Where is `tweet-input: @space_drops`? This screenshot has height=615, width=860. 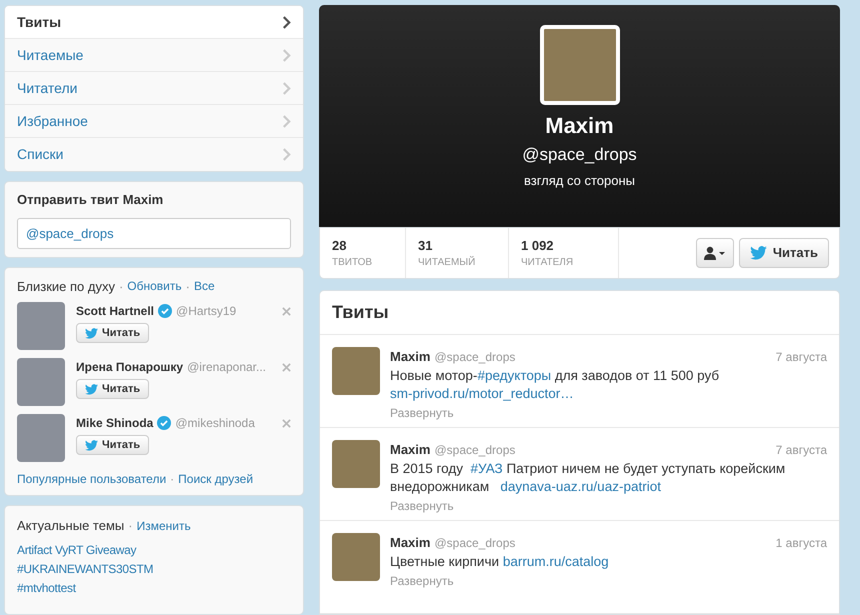 tweet-input: @space_drops is located at coordinates (154, 233).